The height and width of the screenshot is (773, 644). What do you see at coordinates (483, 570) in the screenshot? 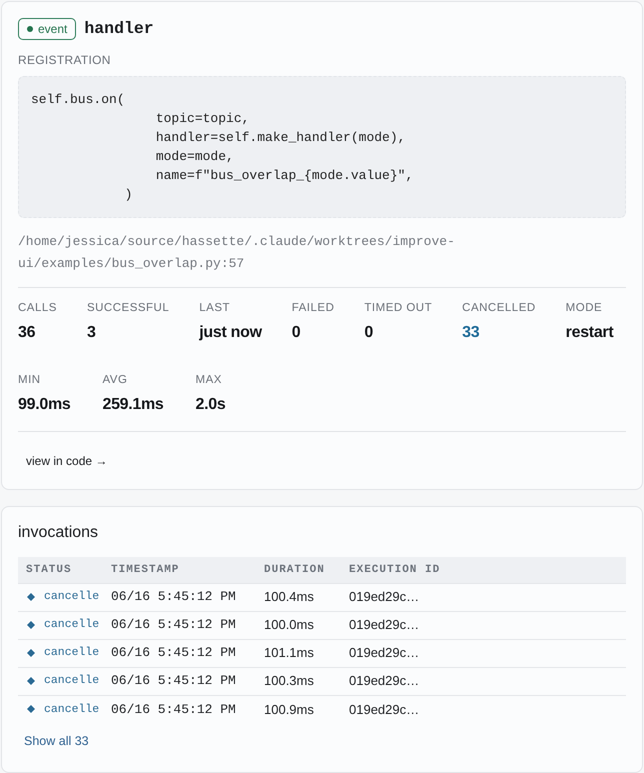
I see `column-header: EXECUTION ID` at bounding box center [483, 570].